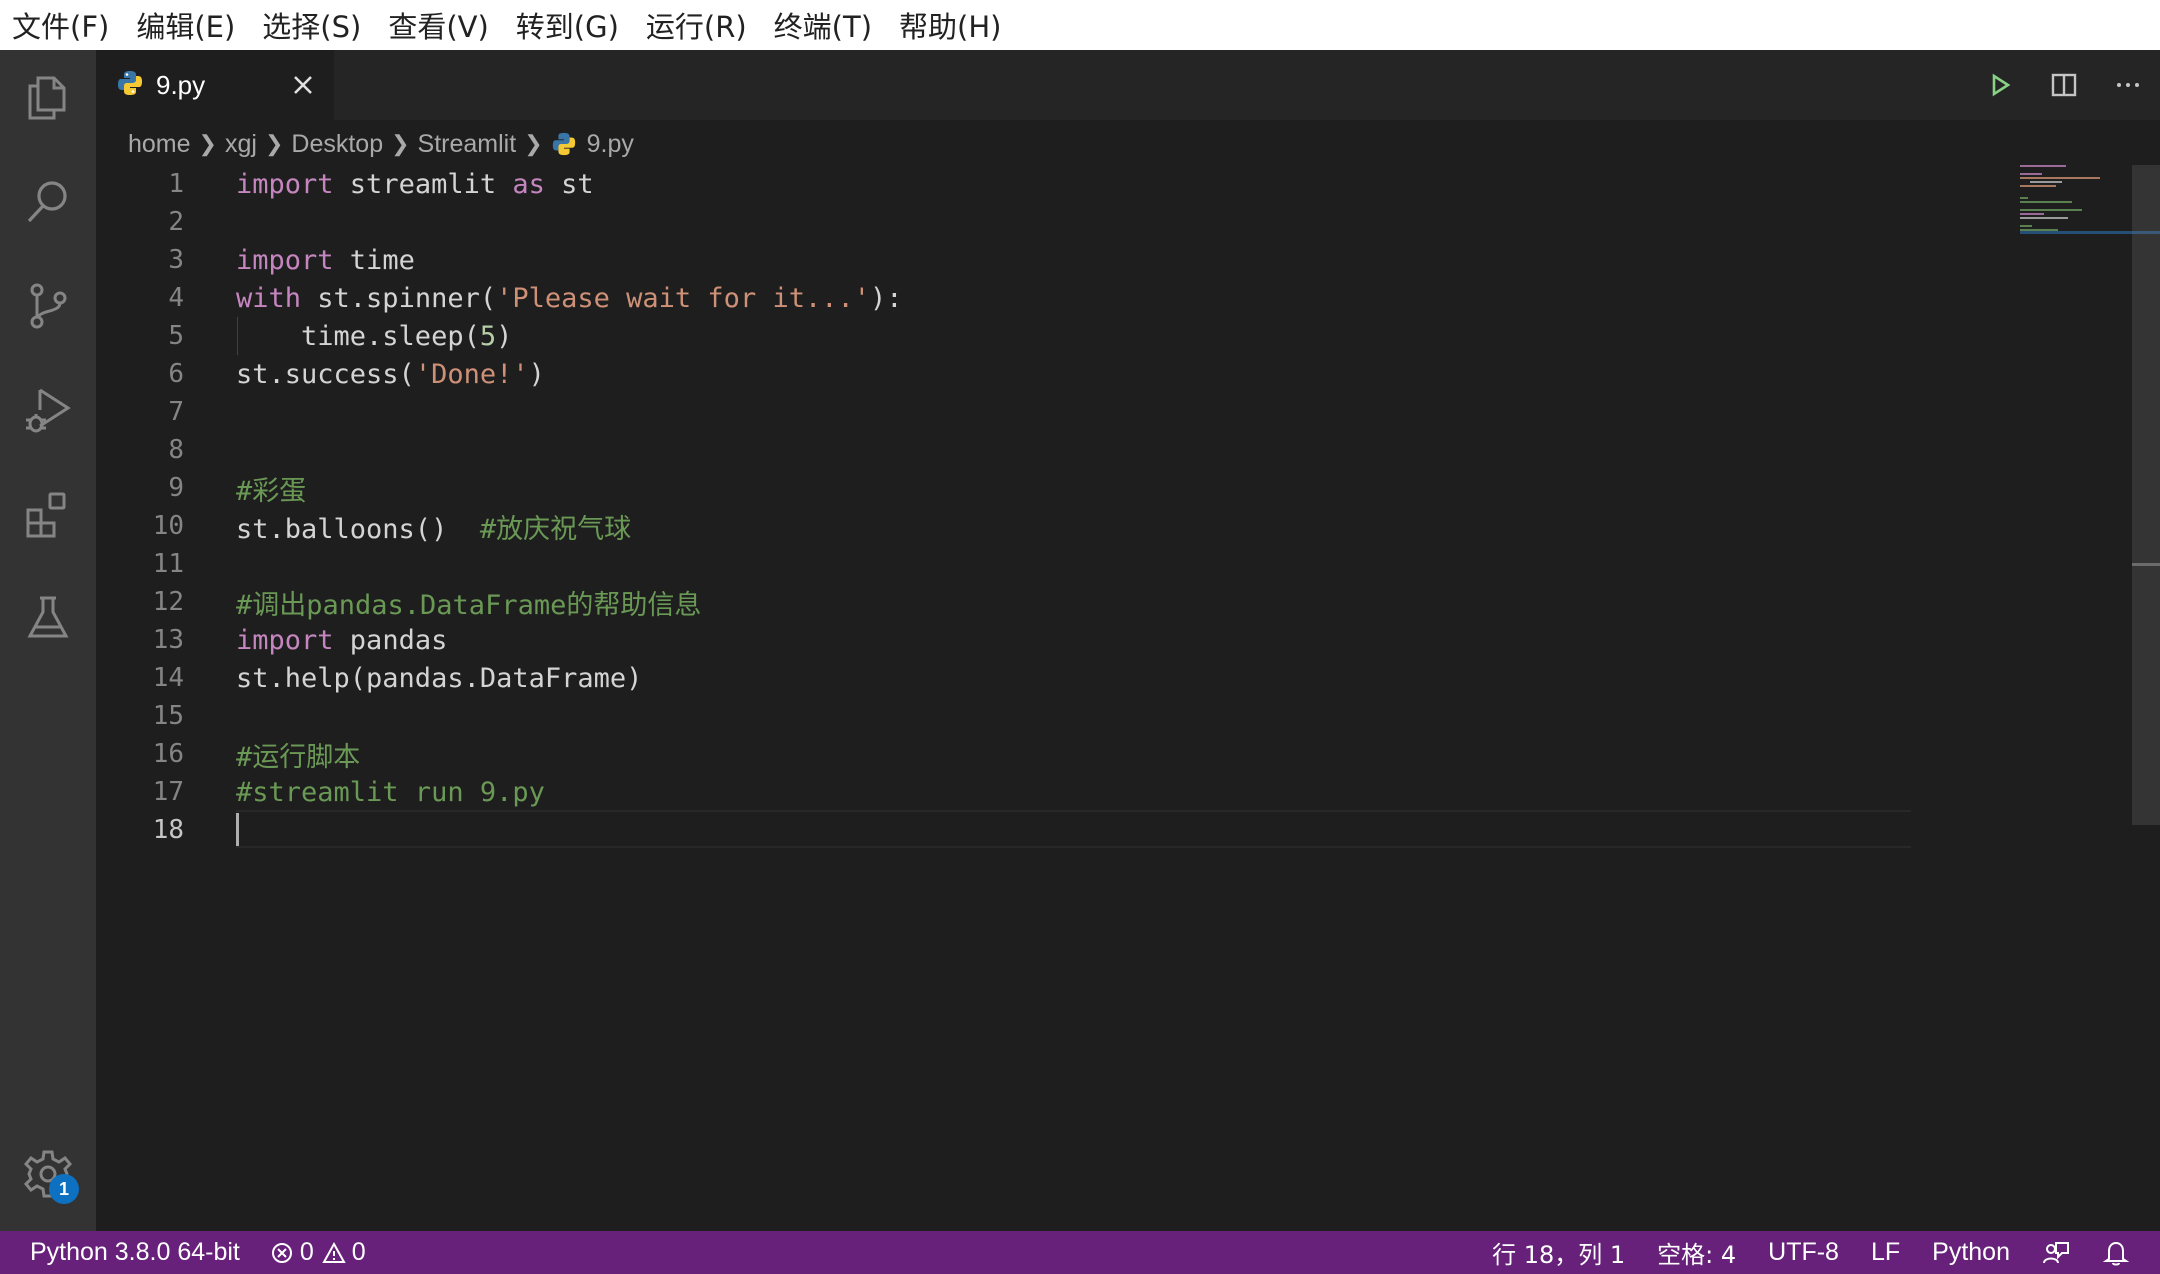 The image size is (2160, 1274). What do you see at coordinates (1006, 754) in the screenshot?
I see `code-line: 16 #运行脚本` at bounding box center [1006, 754].